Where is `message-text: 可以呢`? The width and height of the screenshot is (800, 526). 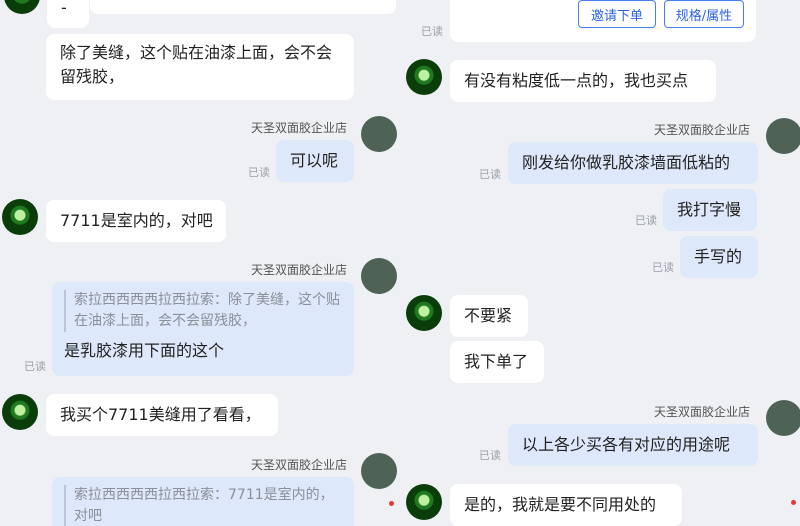
message-text: 可以呢 is located at coordinates (314, 160).